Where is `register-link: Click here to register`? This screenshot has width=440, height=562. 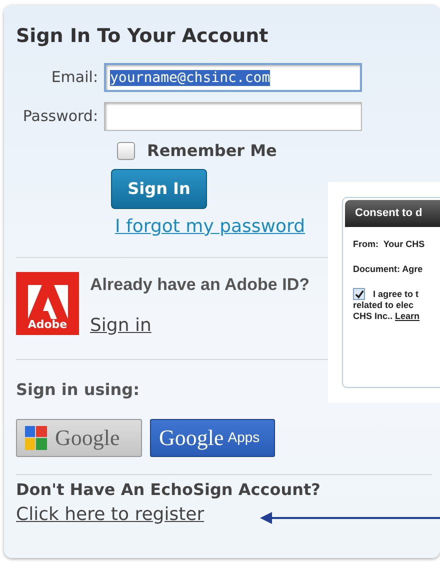 register-link: Click here to register is located at coordinates (110, 514).